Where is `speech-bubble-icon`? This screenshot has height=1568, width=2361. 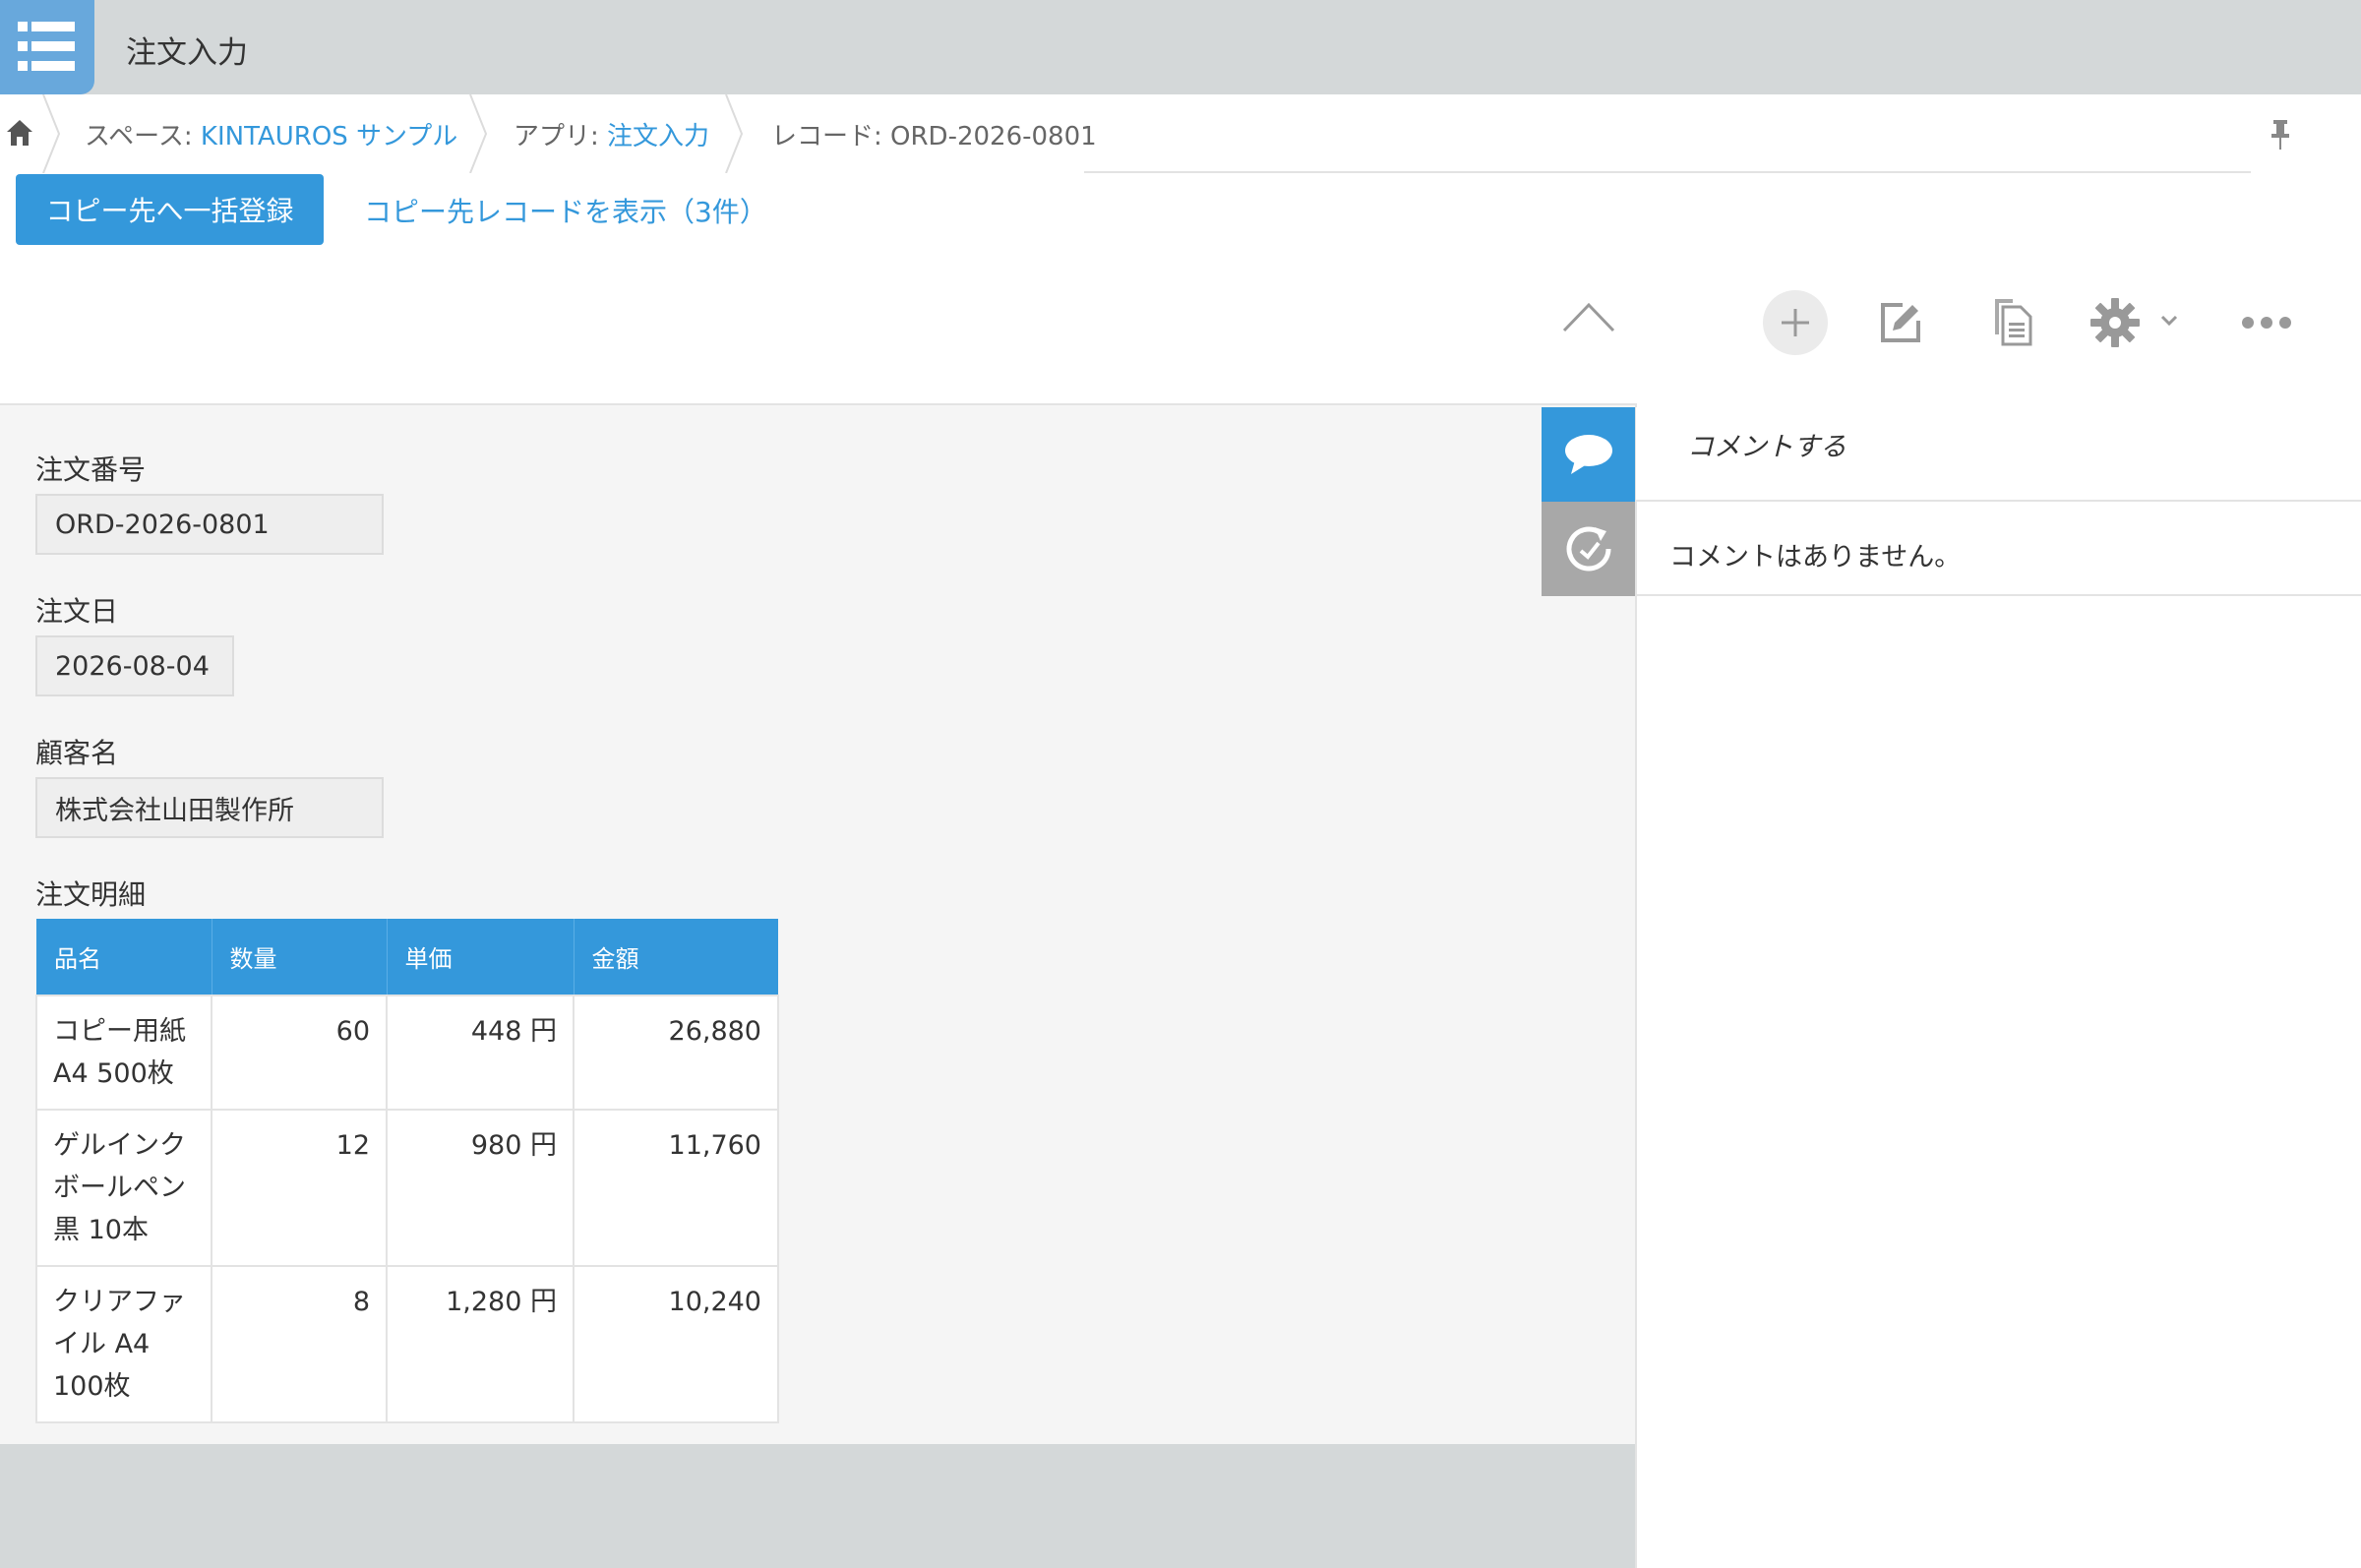 speech-bubble-icon is located at coordinates (1588, 454).